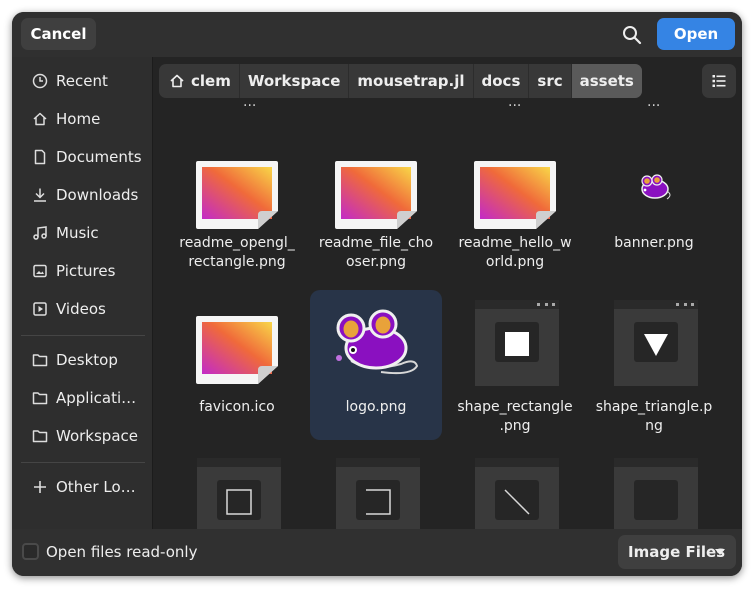  Describe the element at coordinates (58, 34) in the screenshot. I see `cancel-button: Cancel` at that location.